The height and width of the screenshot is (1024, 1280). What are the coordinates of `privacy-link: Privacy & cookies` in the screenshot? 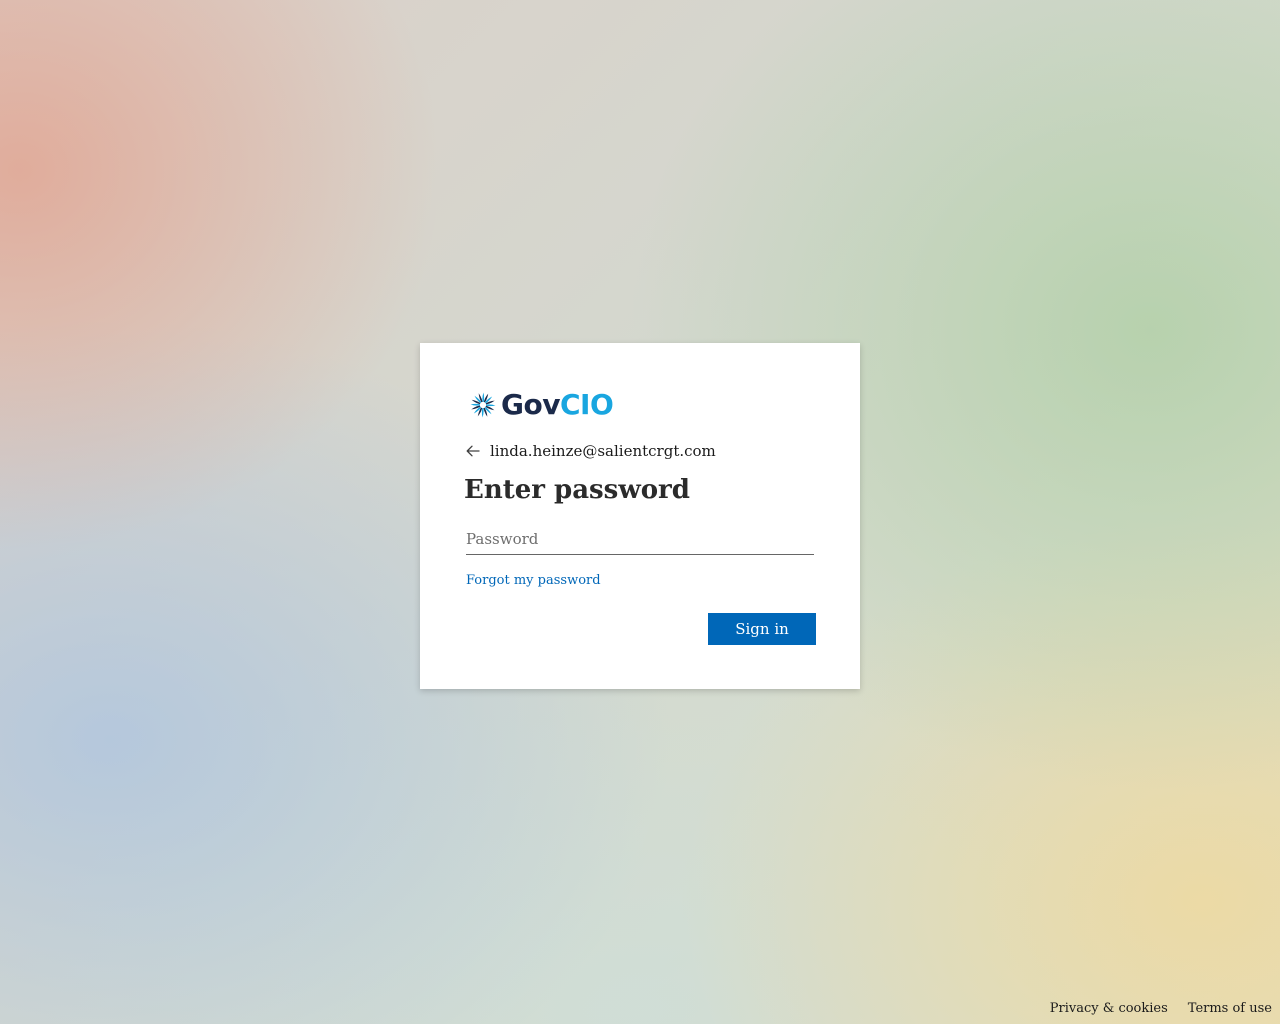 It's located at (1109, 1009).